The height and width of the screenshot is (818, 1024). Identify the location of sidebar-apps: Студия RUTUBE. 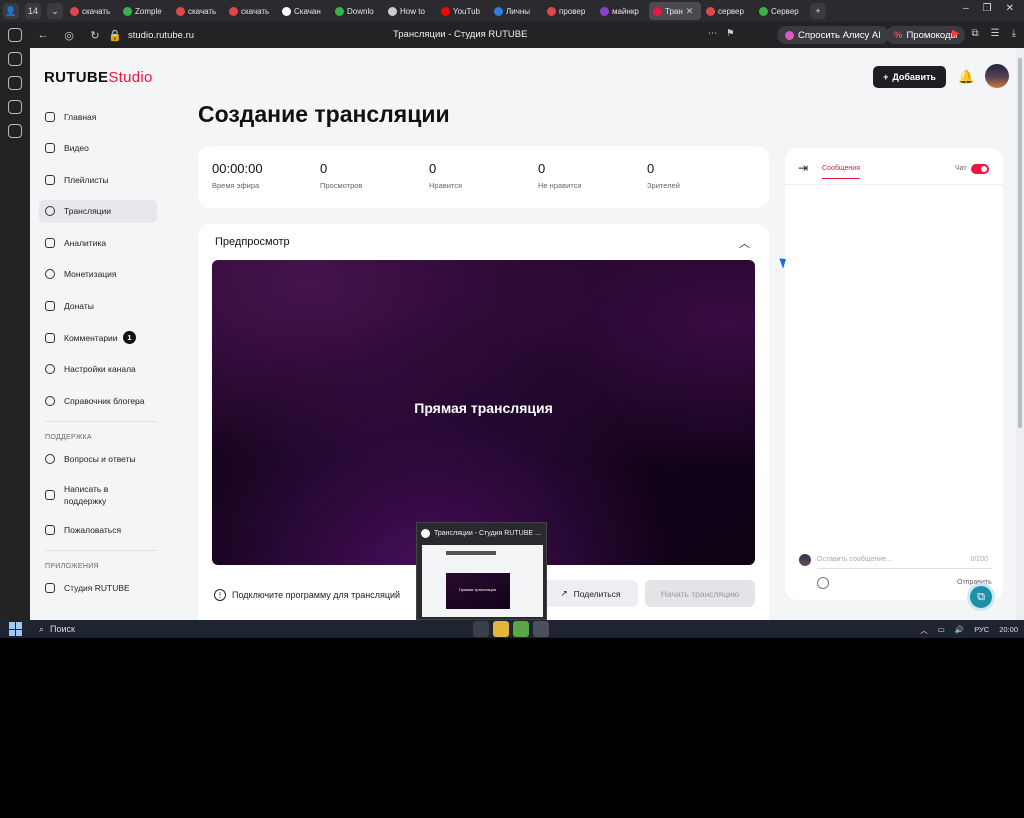
(98, 588).